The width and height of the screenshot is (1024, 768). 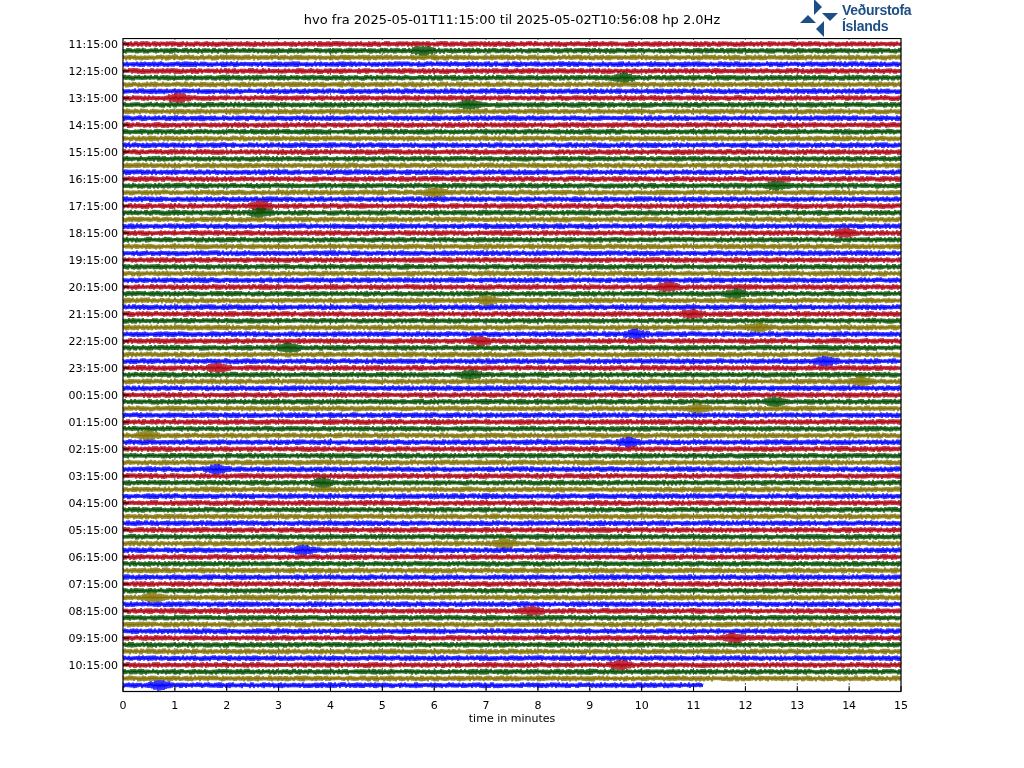 I want to click on y-tick-label: 04:15:00, so click(x=93, y=503).